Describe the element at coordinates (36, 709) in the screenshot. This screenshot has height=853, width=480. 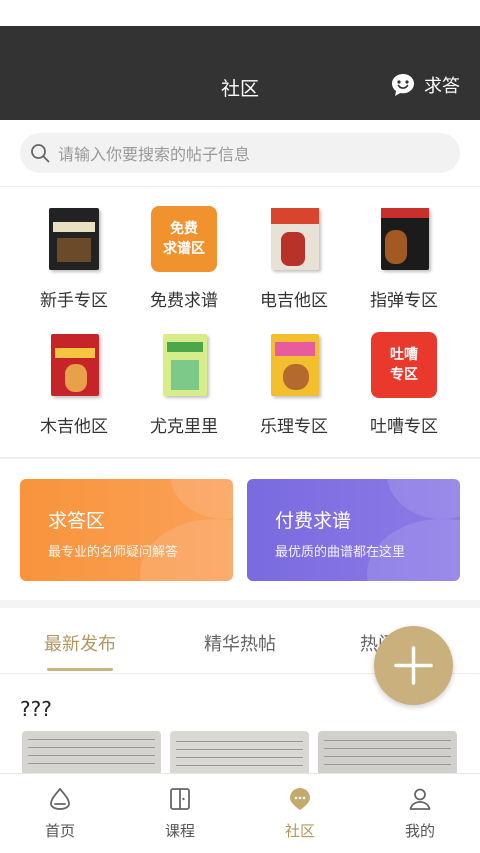
I see `post-title: ???` at that location.